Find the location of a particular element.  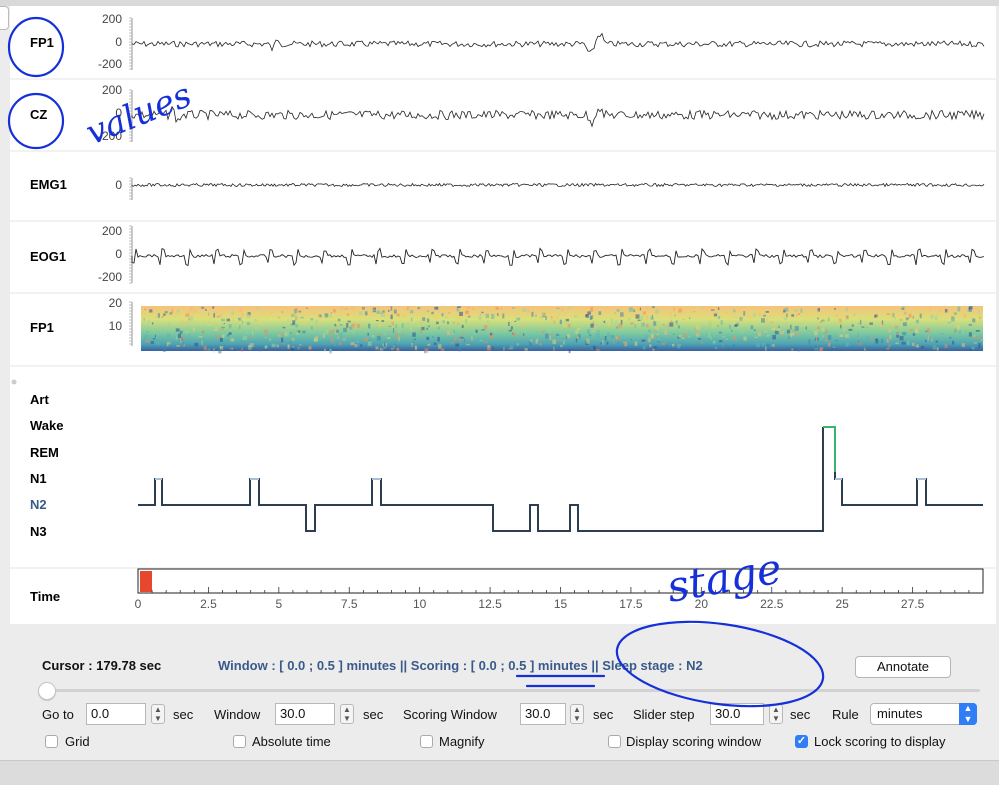

time-tick-label: 15 is located at coordinates (561, 604).